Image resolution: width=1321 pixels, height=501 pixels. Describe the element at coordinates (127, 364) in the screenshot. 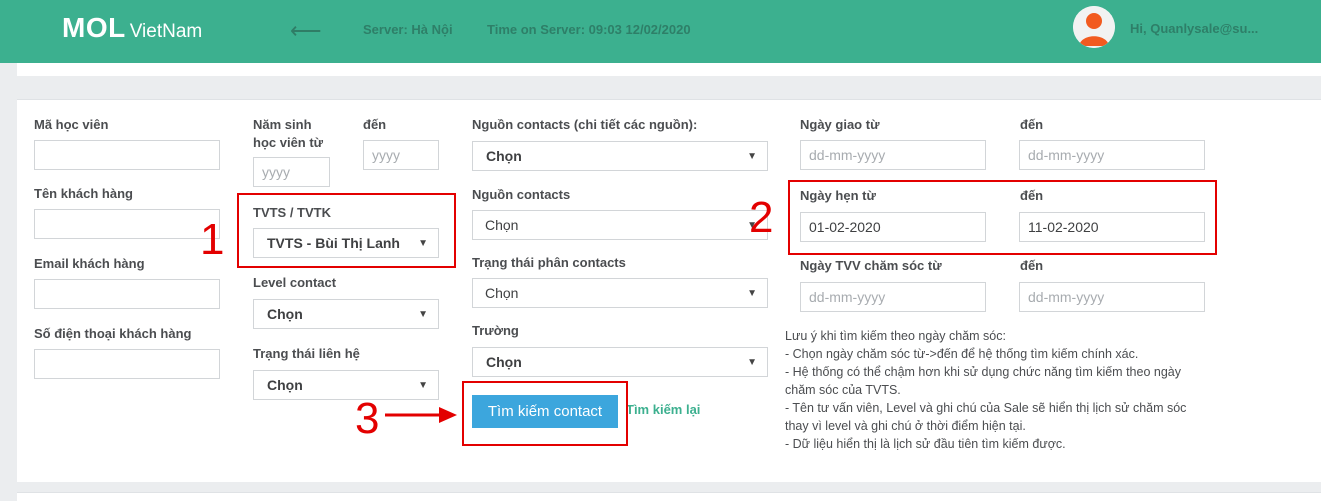

I see `so-dien-thoai-input` at that location.